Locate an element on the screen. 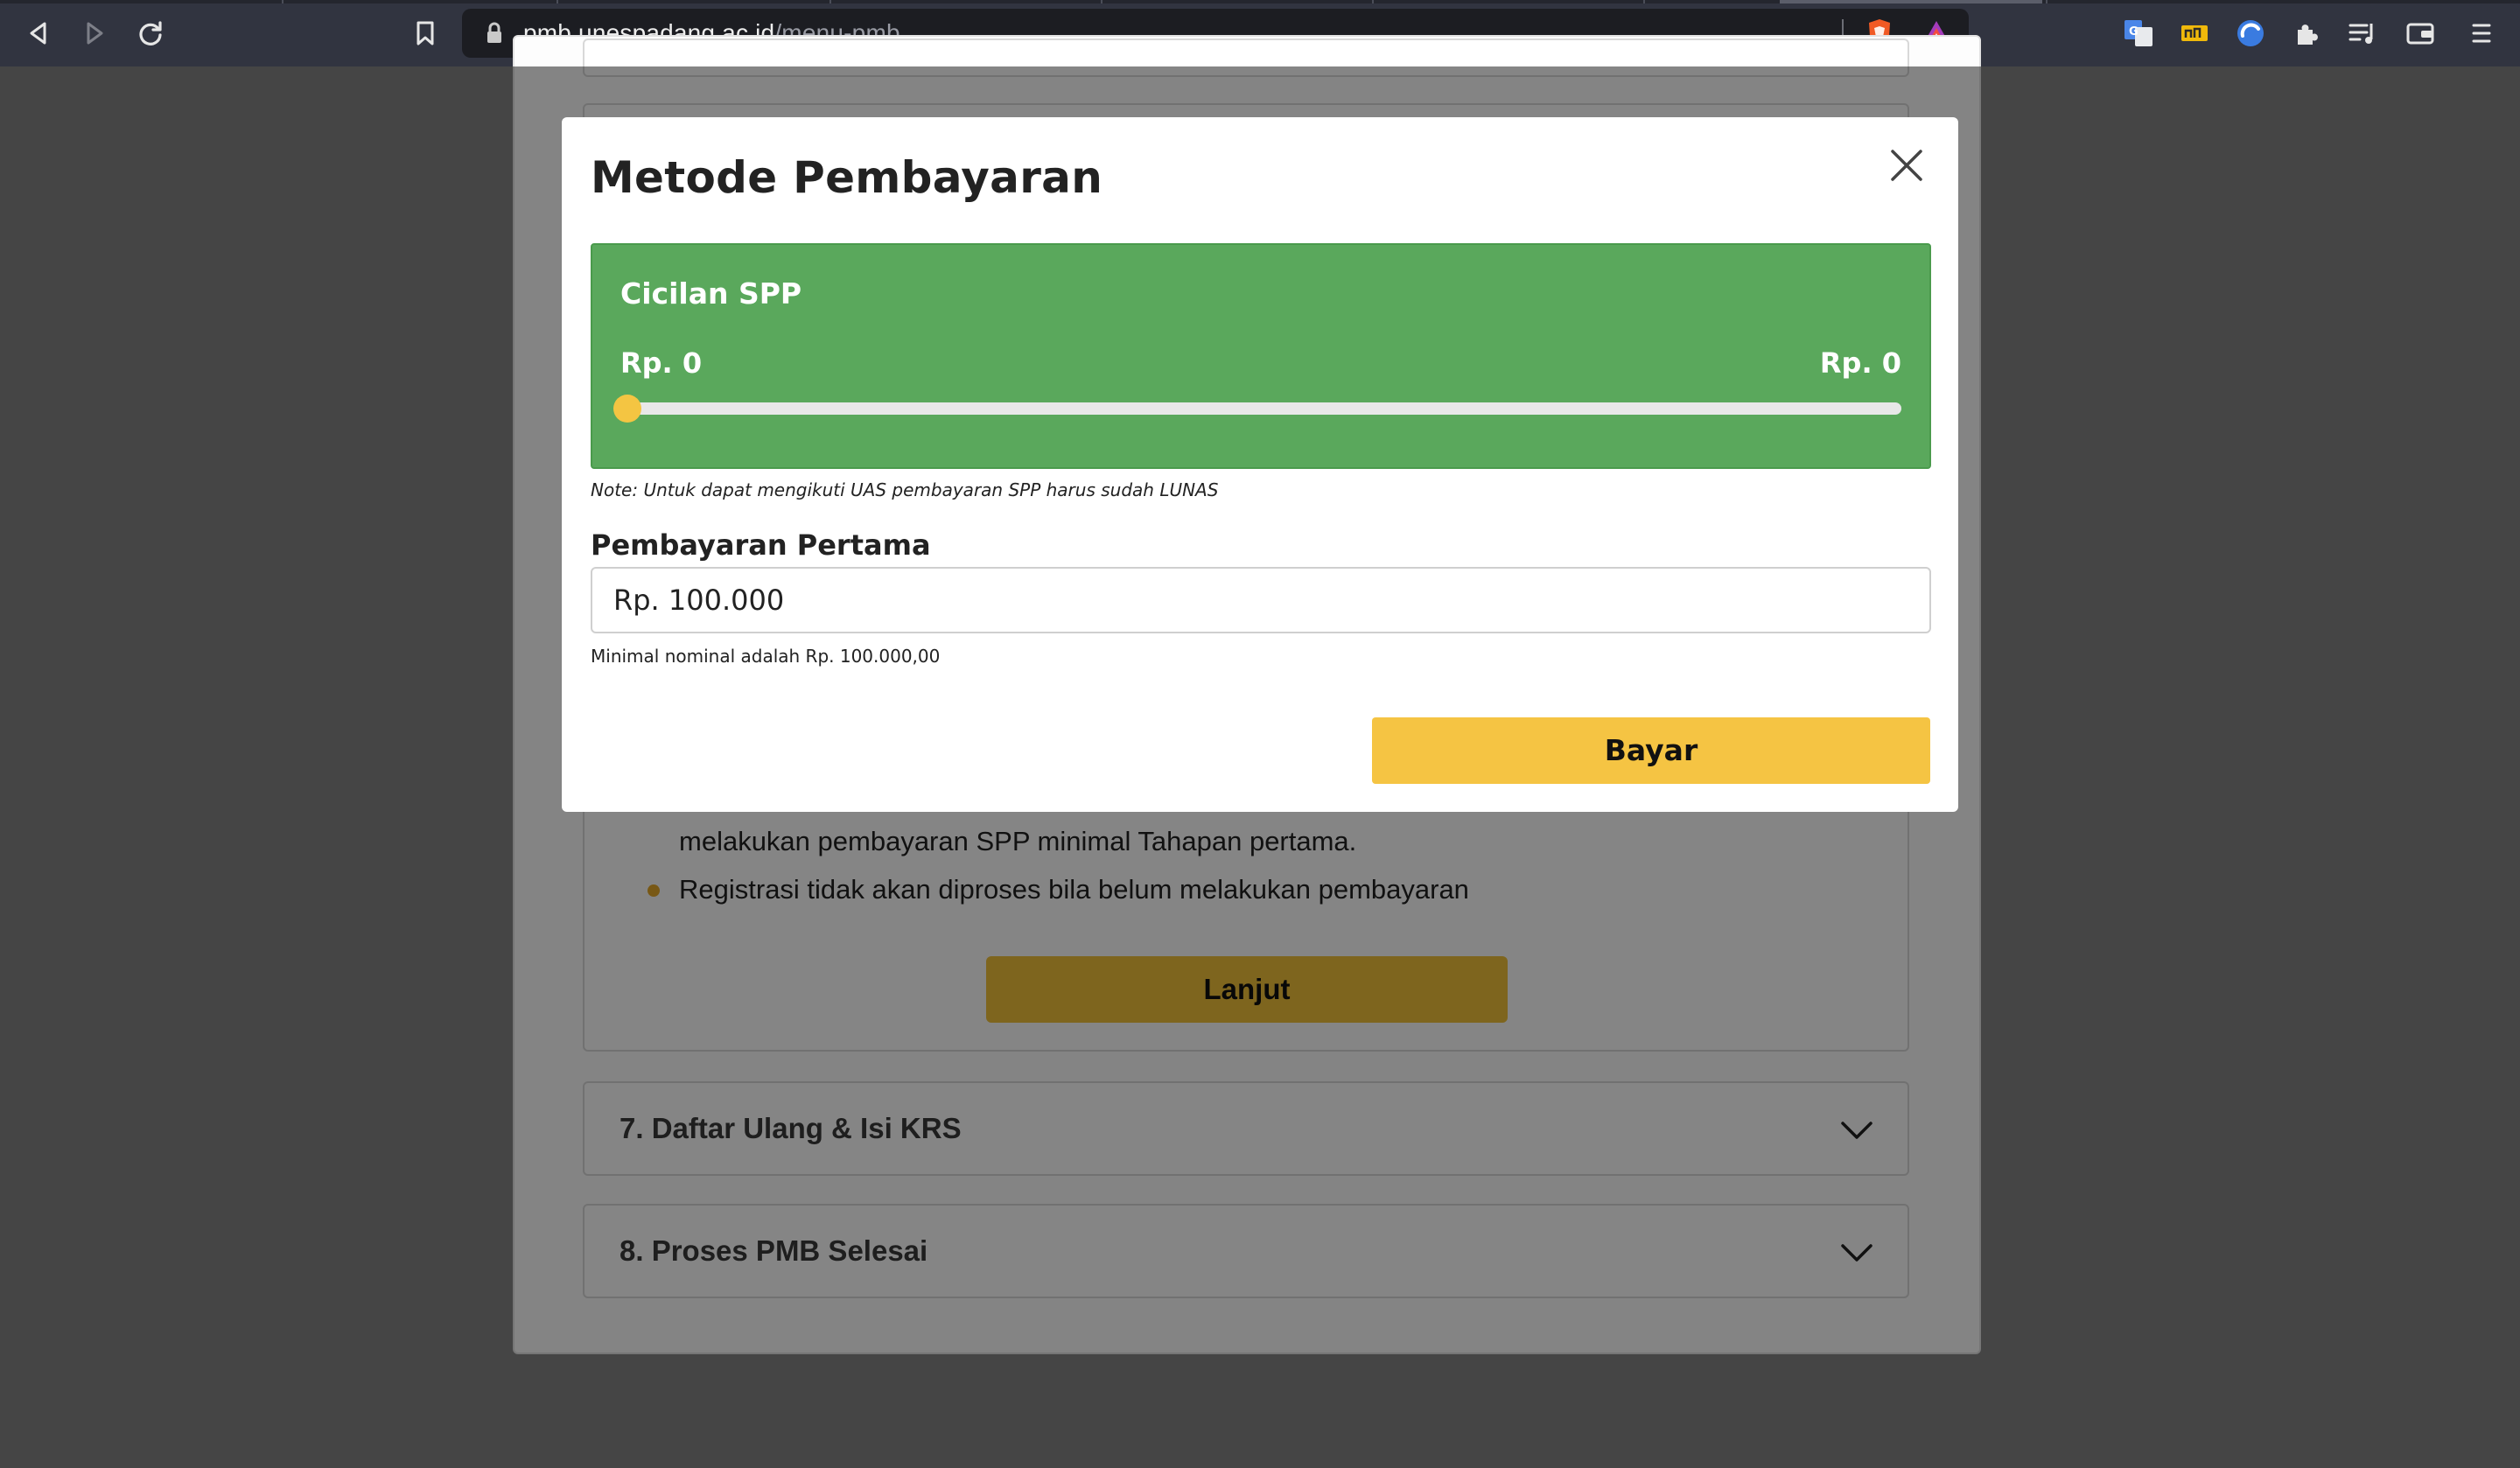  back-icon is located at coordinates (38, 33).